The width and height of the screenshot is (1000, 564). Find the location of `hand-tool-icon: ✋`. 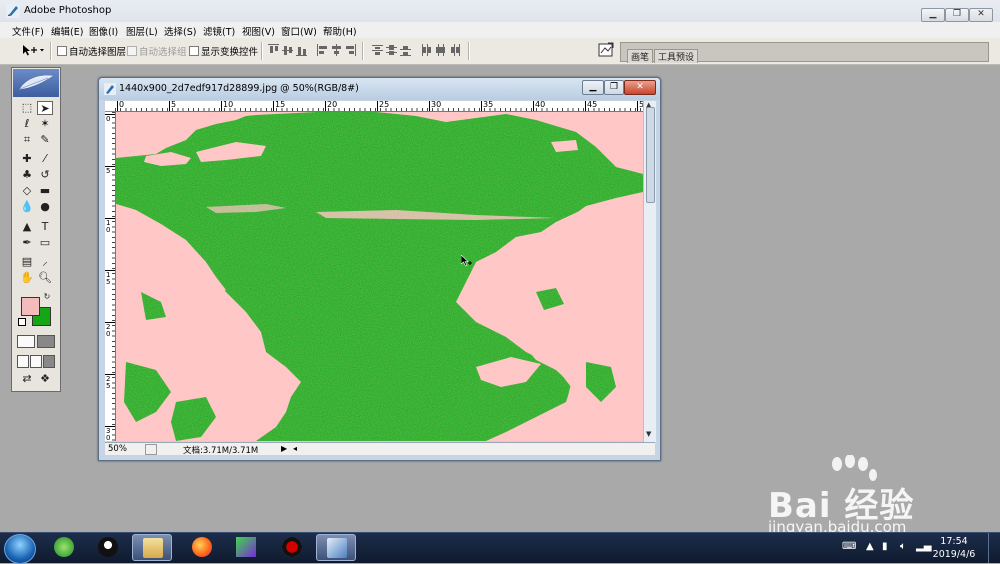

hand-tool-icon: ✋ is located at coordinates (27, 278).